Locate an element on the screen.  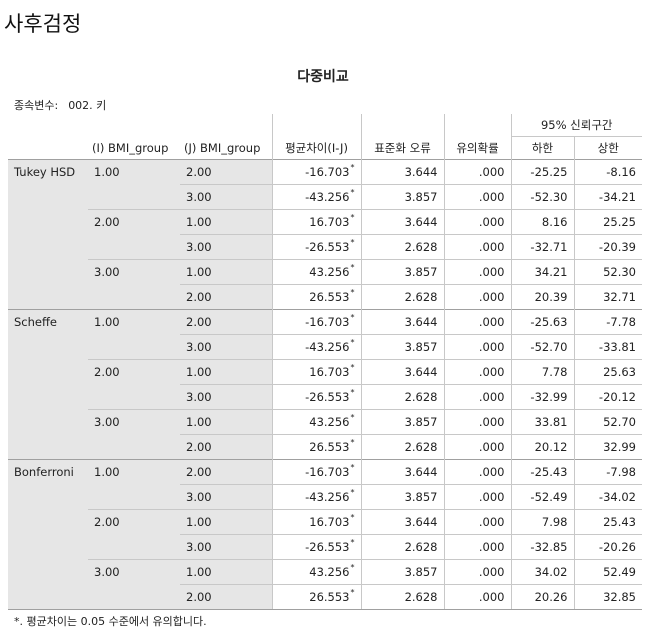
ci-lower-value: 20.26 is located at coordinates (542, 597).